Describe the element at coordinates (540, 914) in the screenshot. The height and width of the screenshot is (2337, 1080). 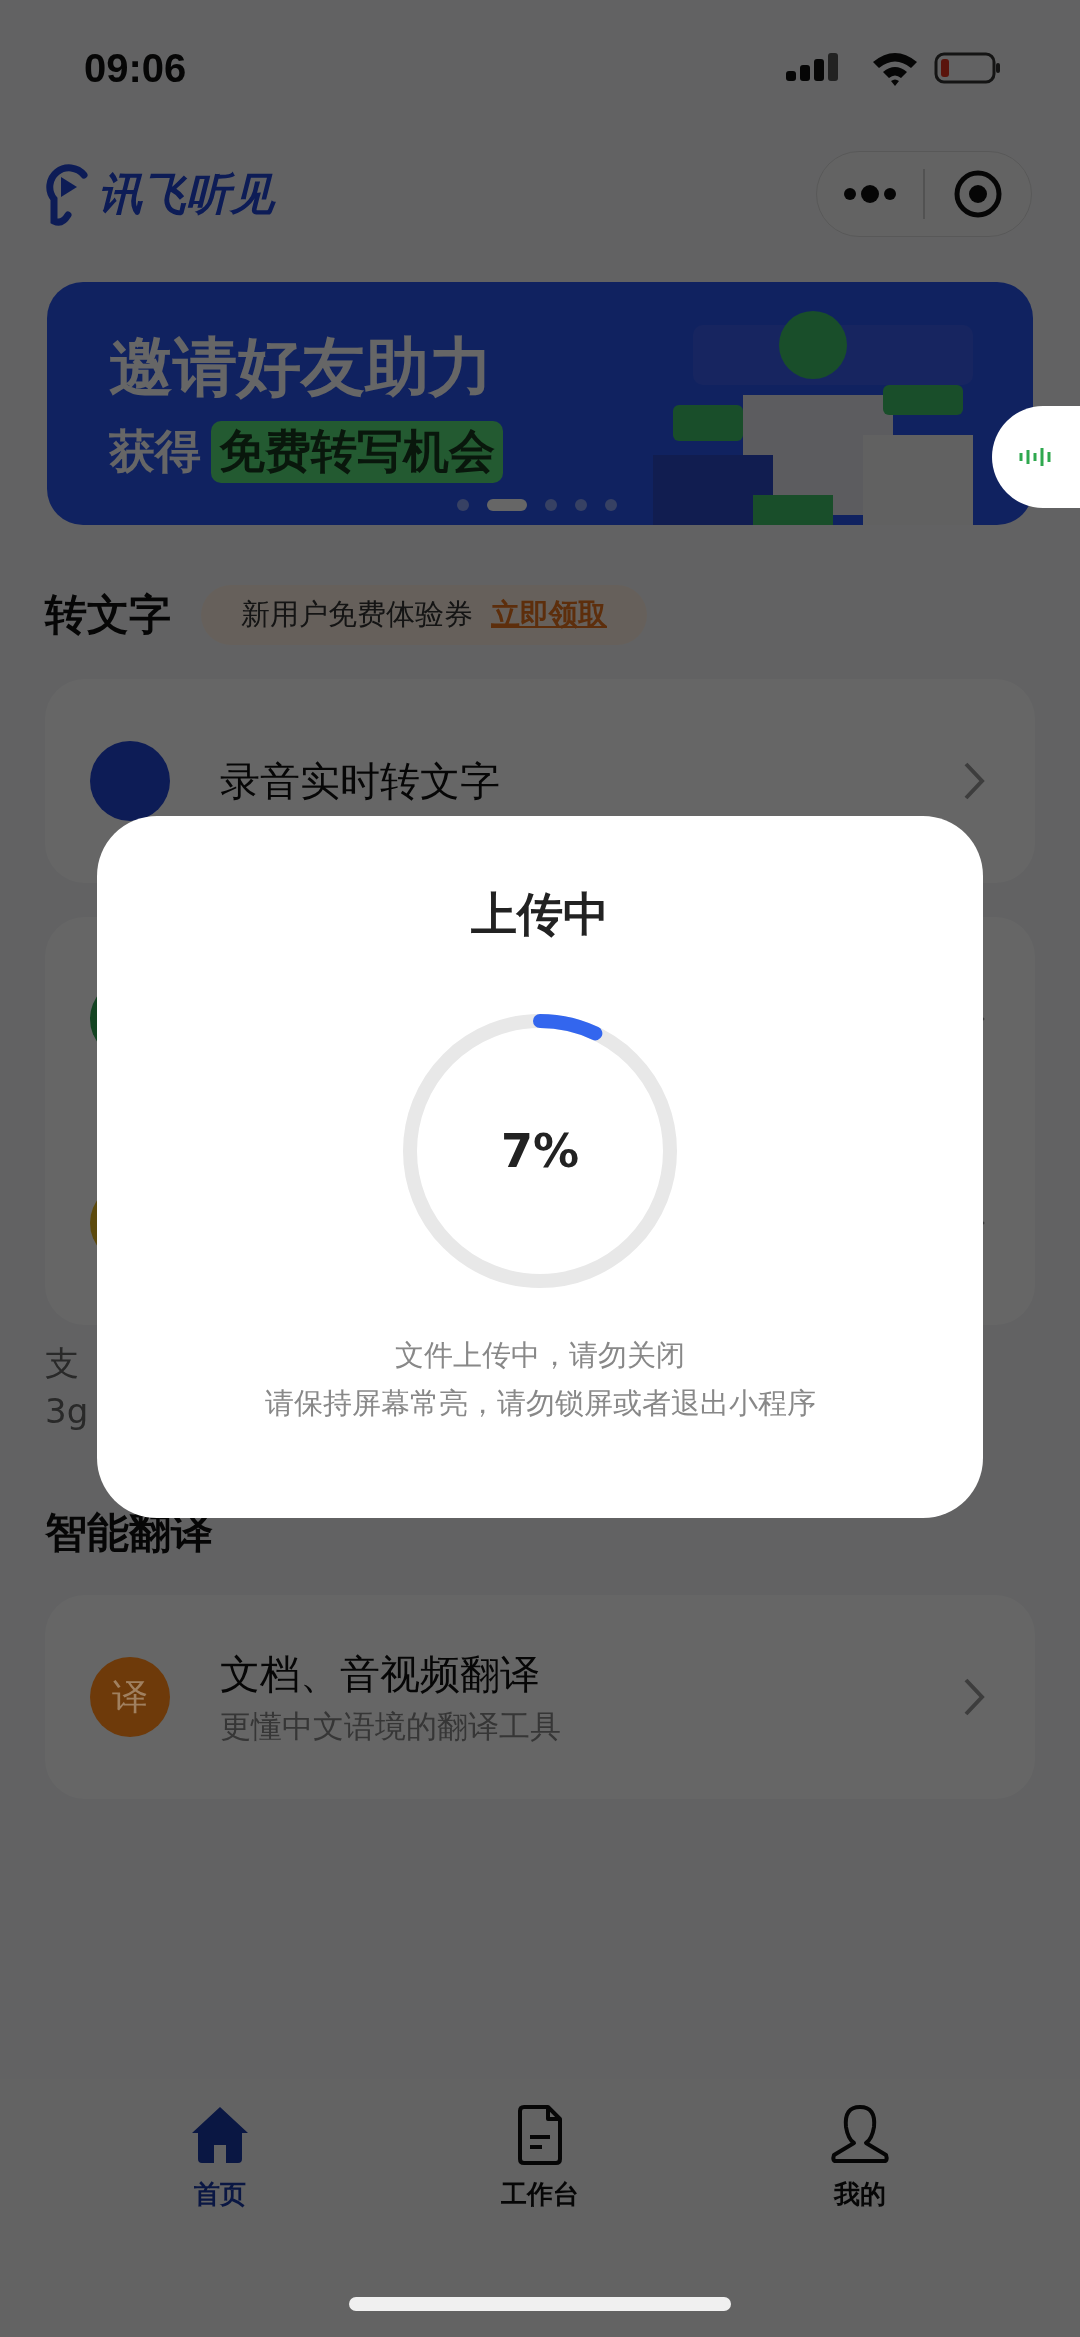
I see `dialog-title: 上传中` at that location.